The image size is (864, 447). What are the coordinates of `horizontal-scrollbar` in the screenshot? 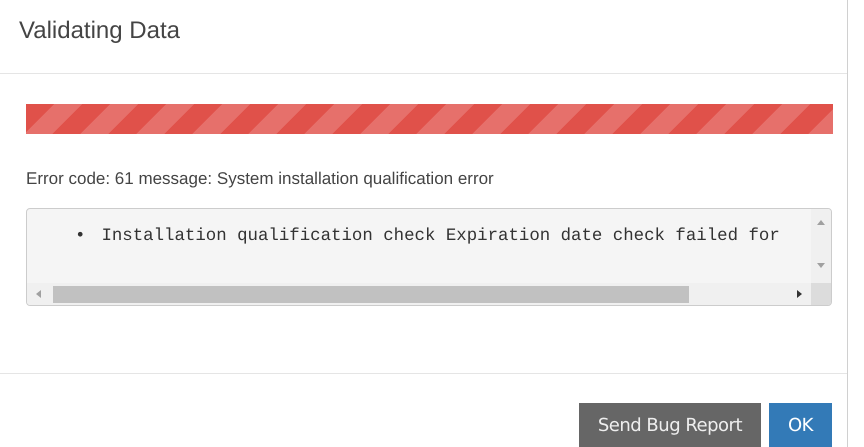 It's located at (419, 294).